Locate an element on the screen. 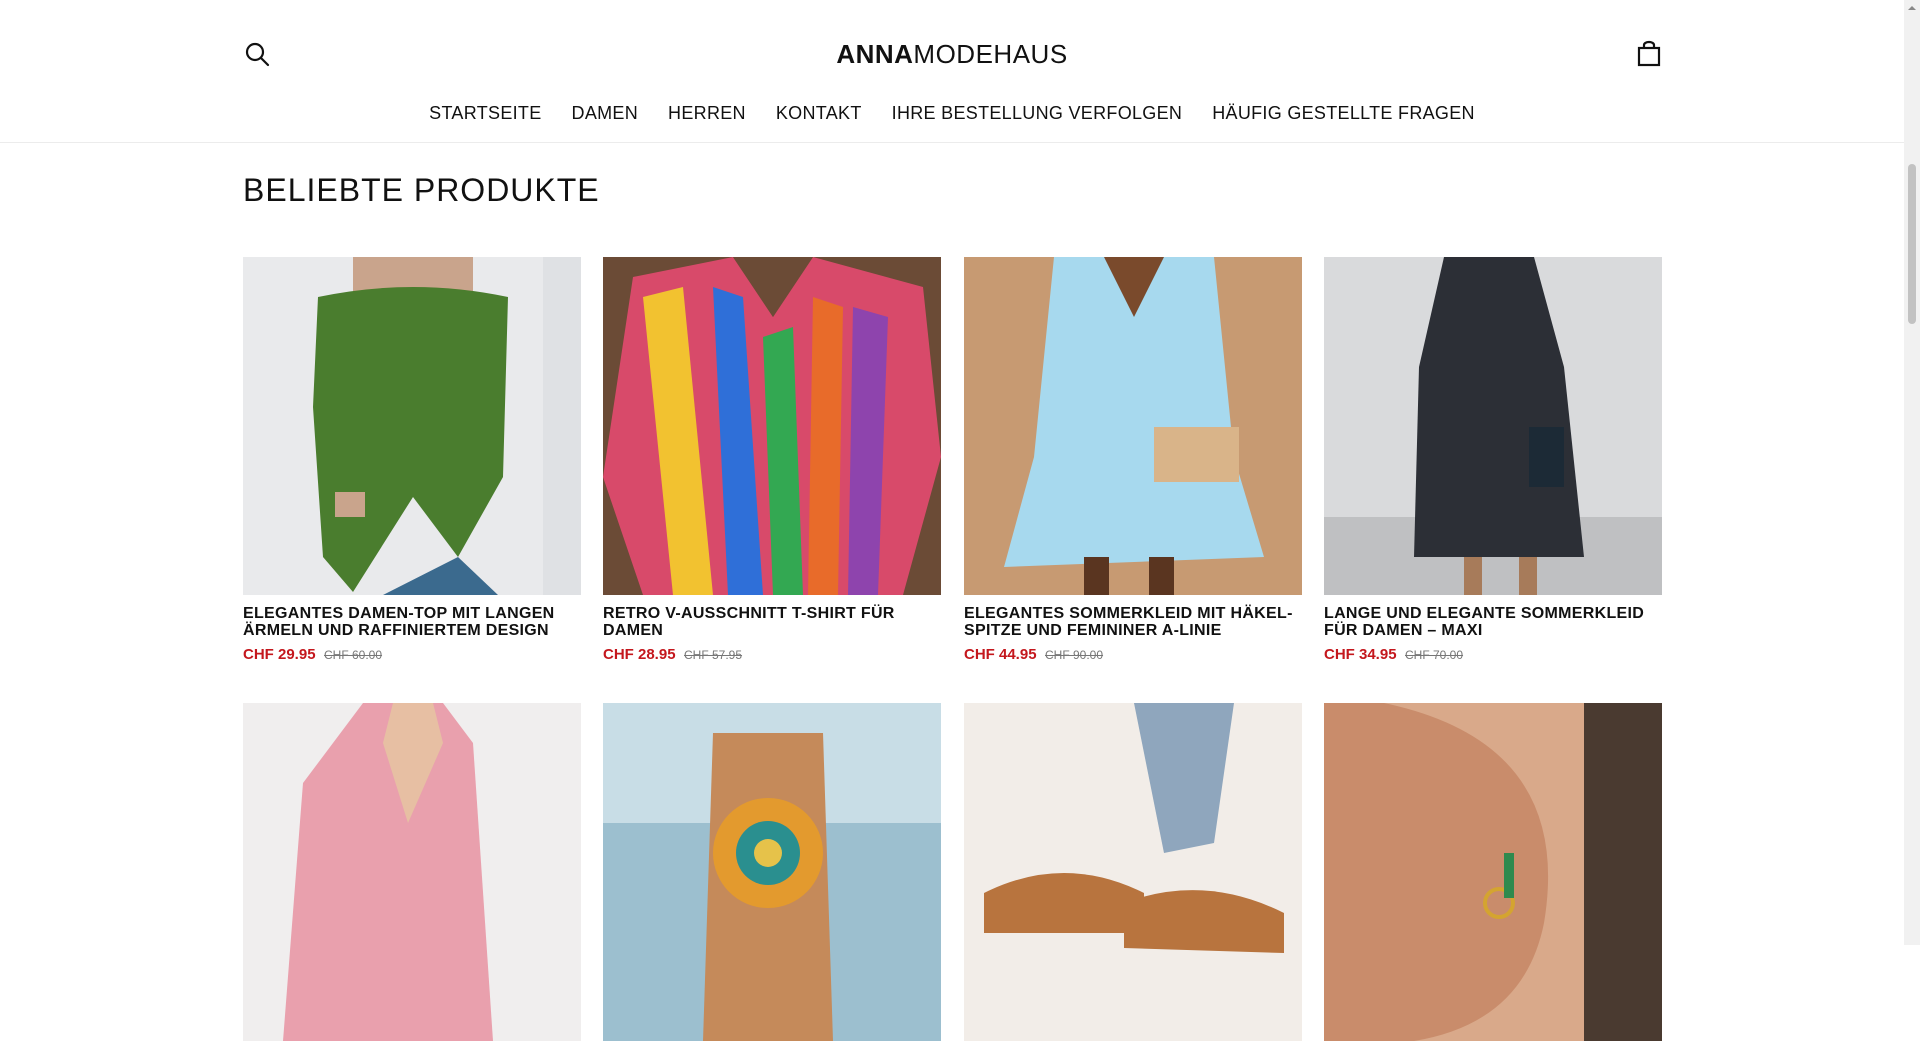 This screenshot has height=1041, width=1920. scrollbar-thumb is located at coordinates (1912, 244).